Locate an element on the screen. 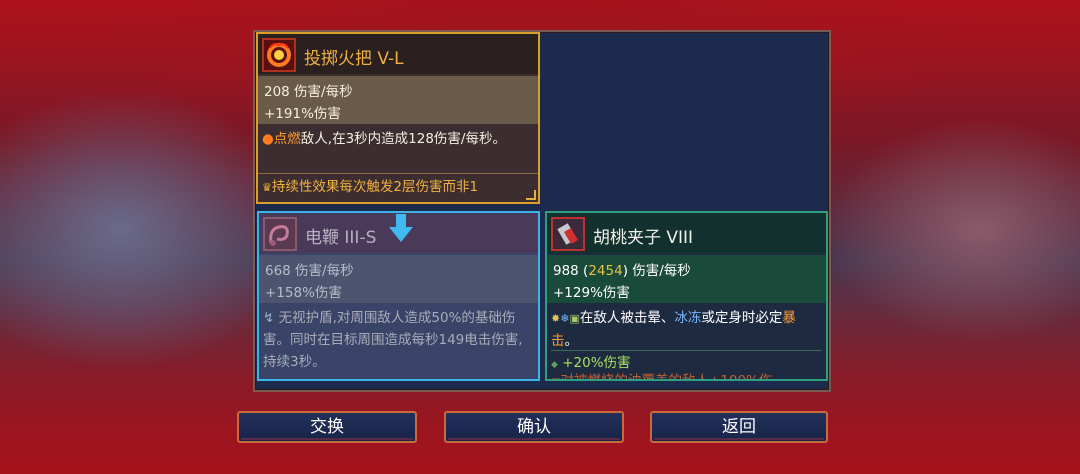 This screenshot has height=474, width=1080. burn-icon: ● is located at coordinates (268, 139).